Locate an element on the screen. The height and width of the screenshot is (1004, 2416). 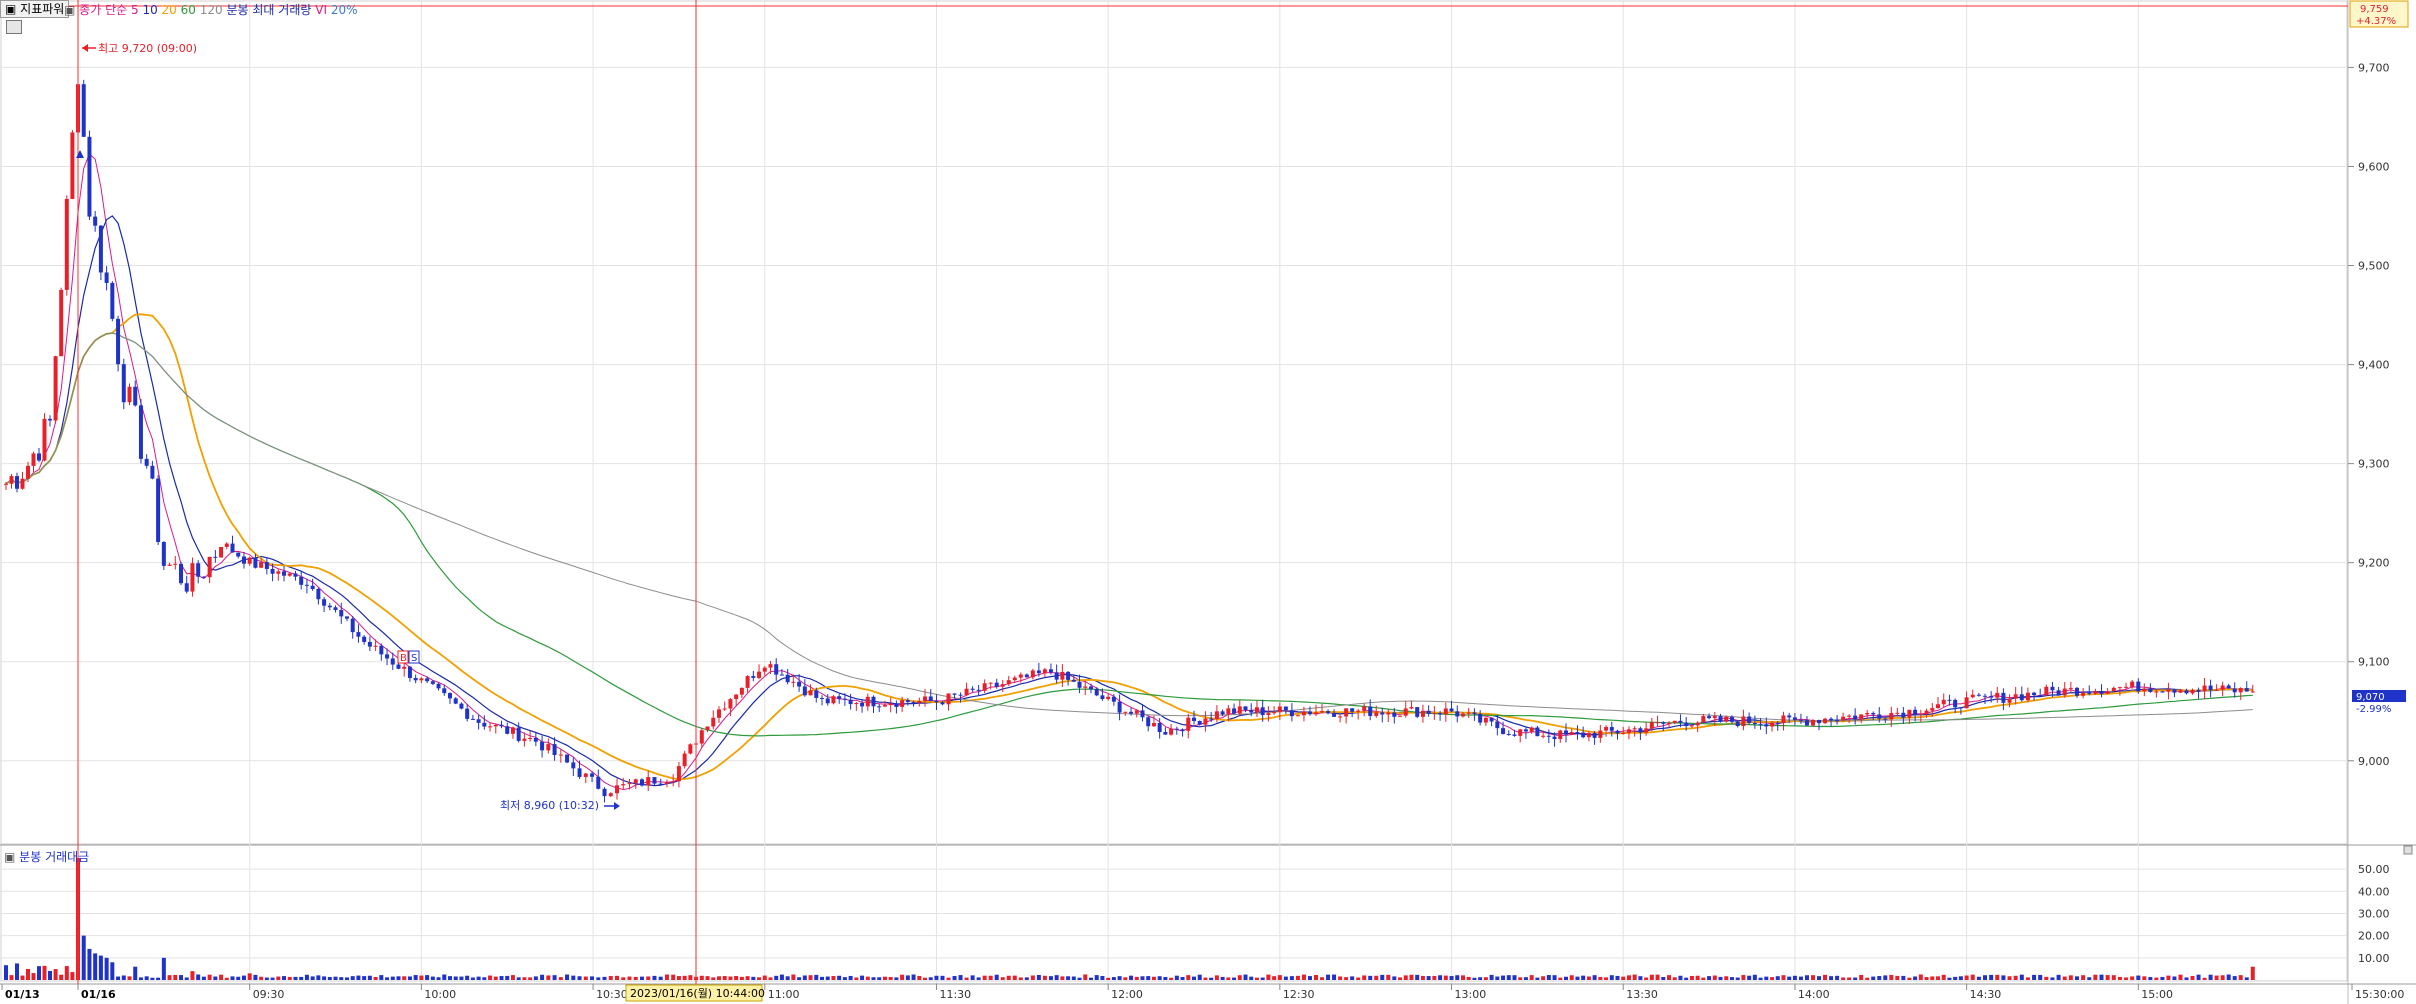
current-price-box: 9,759 +4.37% is located at coordinates (2379, 14).